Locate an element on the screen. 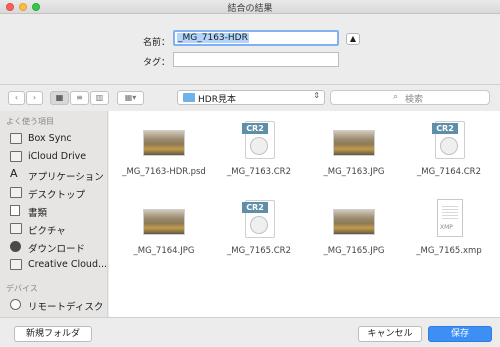 The image size is (500, 347). arrange-icon: ▦▾ is located at coordinates (130, 97).